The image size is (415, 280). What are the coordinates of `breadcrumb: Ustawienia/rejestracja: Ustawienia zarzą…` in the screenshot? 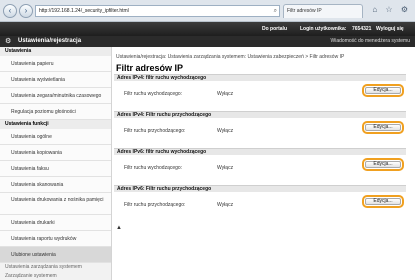 It's located at (230, 57).